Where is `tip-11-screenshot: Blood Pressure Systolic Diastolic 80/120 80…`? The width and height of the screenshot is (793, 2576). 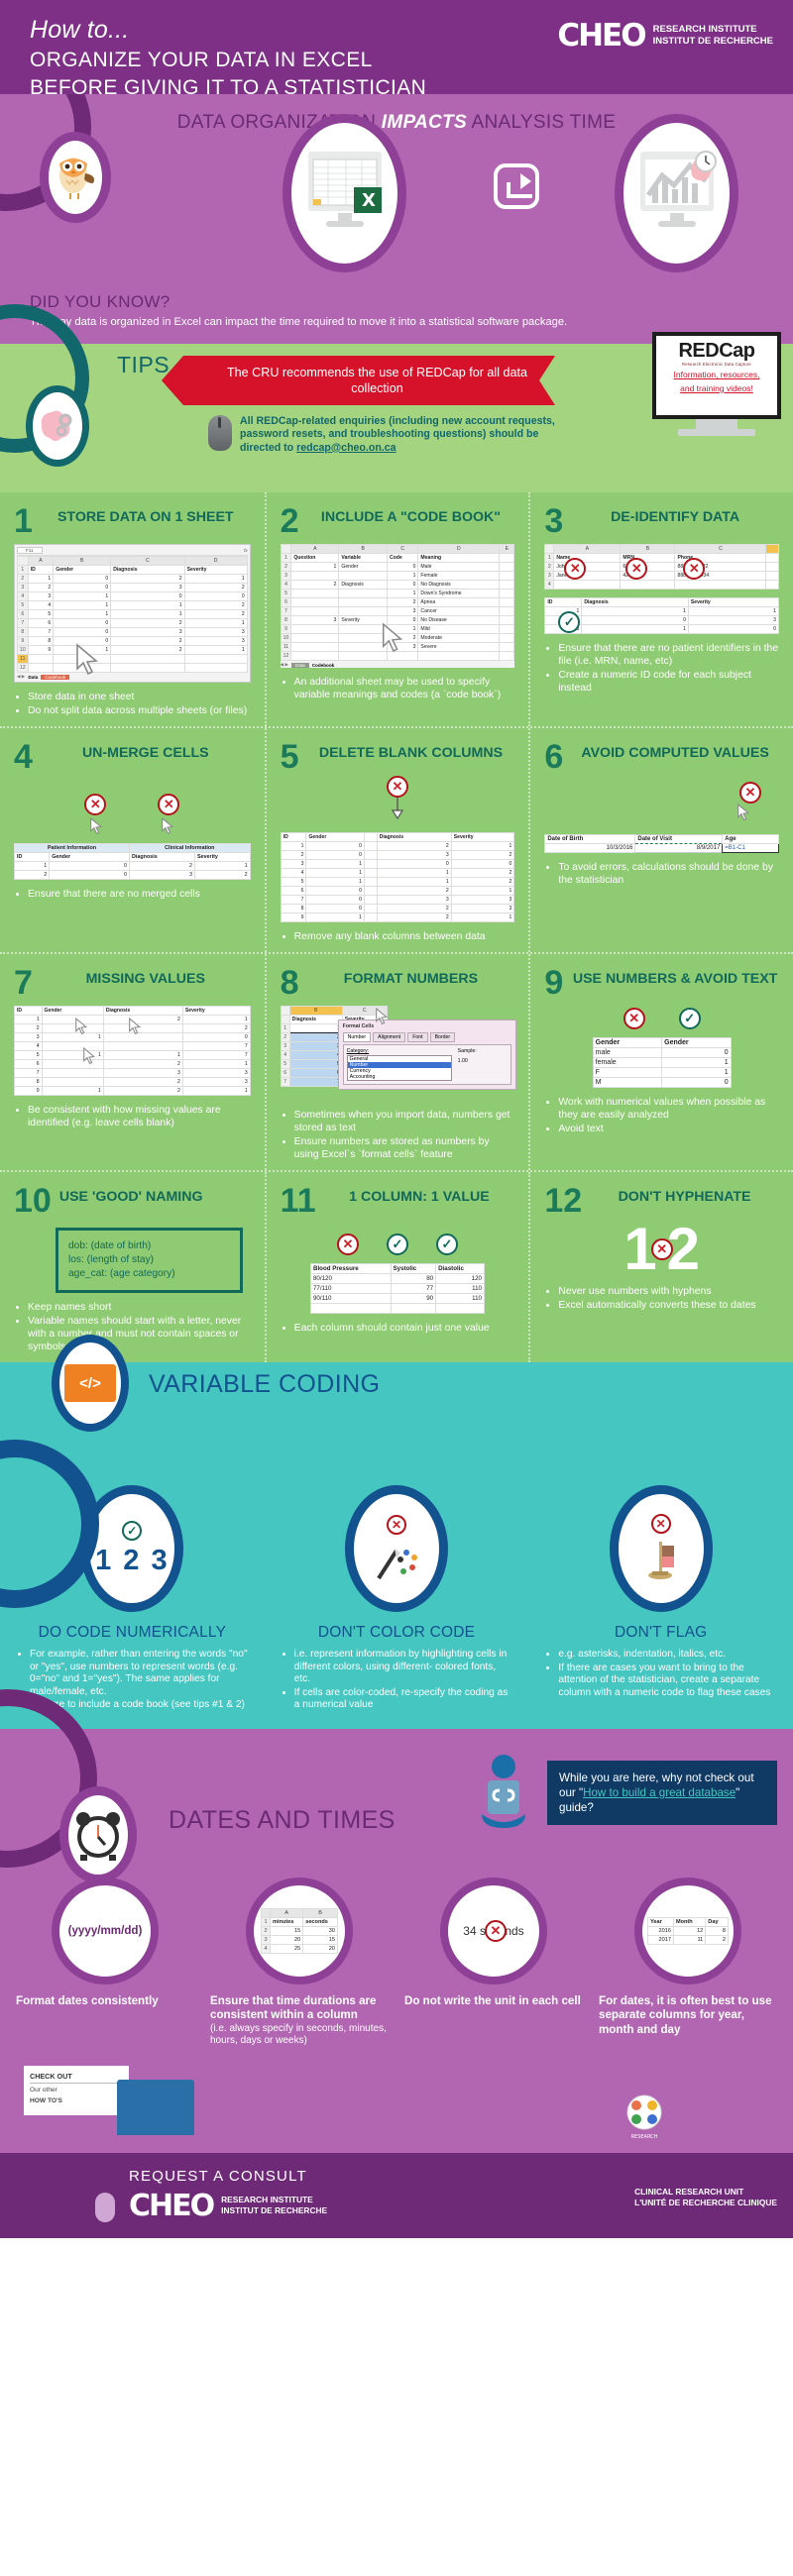 tip-11-screenshot: Blood Pressure Systolic Diastolic 80/120 80… is located at coordinates (397, 1288).